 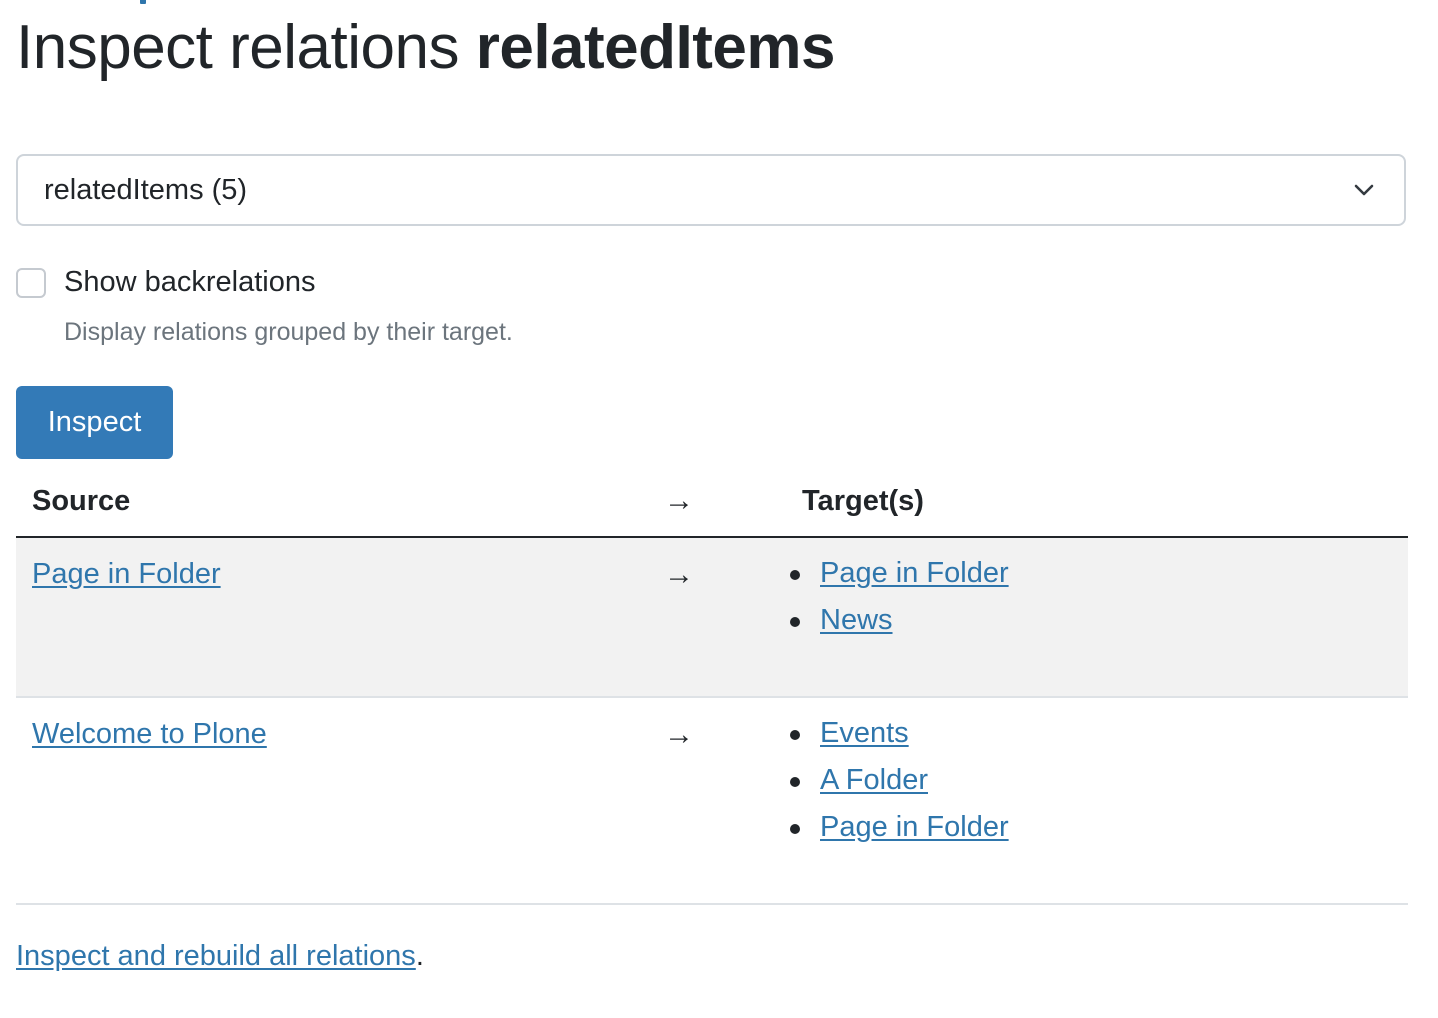 I want to click on target-item: Events, so click(x=1091, y=733).